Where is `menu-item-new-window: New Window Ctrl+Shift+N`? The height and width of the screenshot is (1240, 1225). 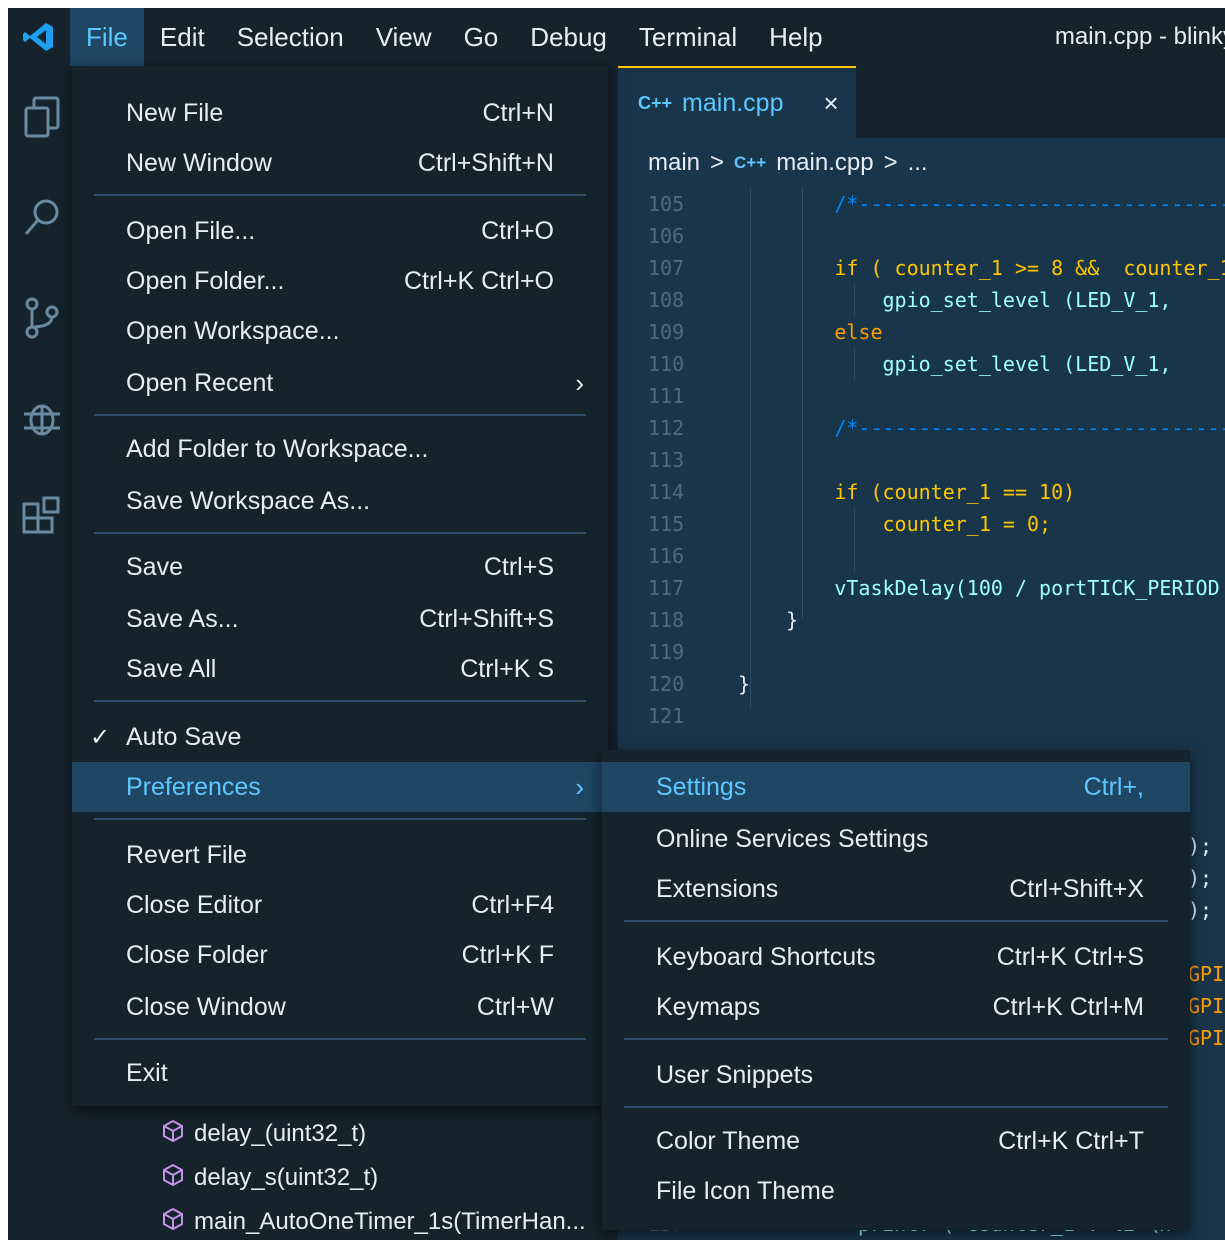 menu-item-new-window: New Window Ctrl+Shift+N is located at coordinates (340, 163).